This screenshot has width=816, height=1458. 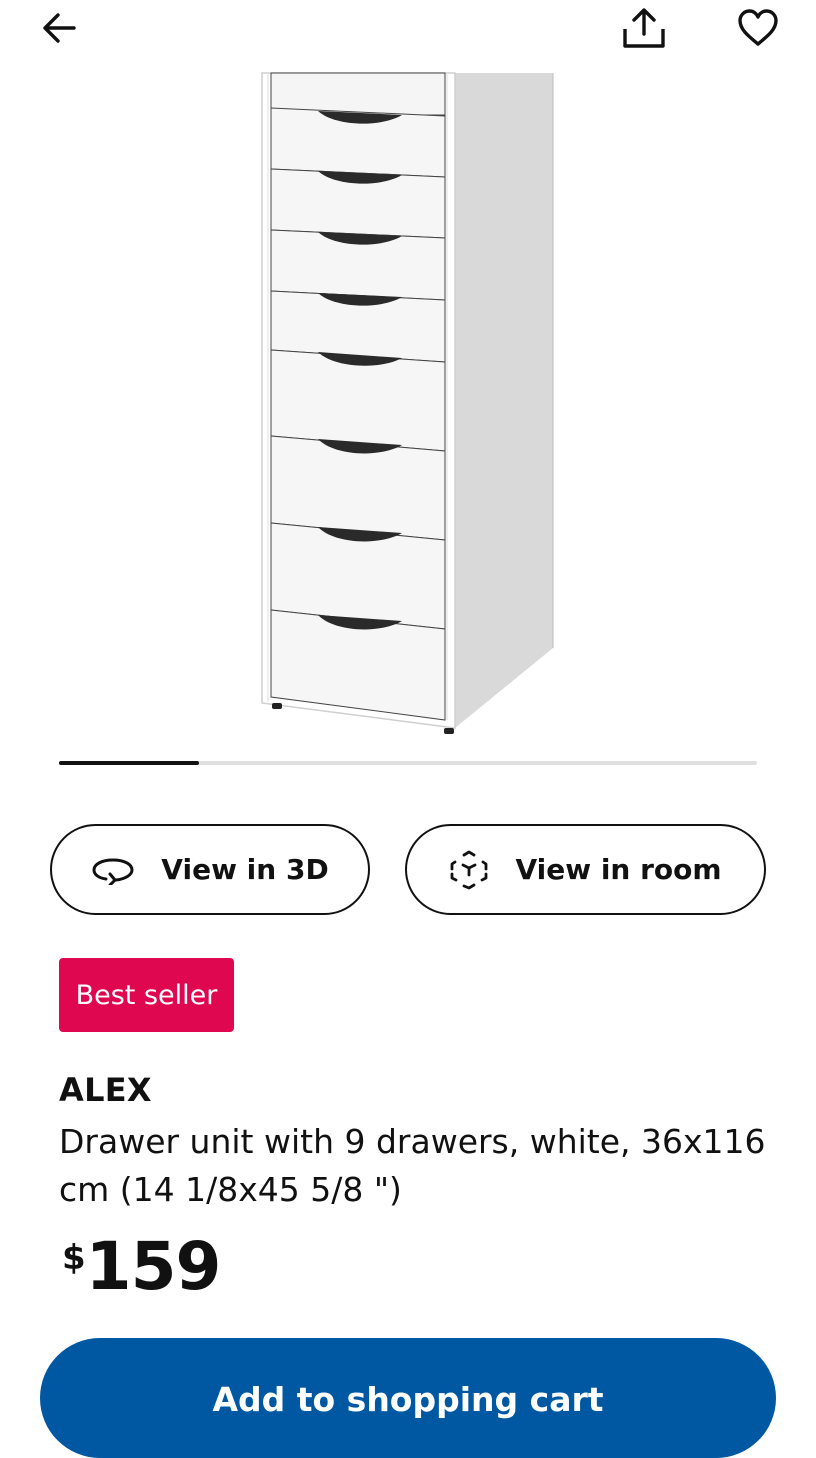 I want to click on heart-icon, so click(x=758, y=27).